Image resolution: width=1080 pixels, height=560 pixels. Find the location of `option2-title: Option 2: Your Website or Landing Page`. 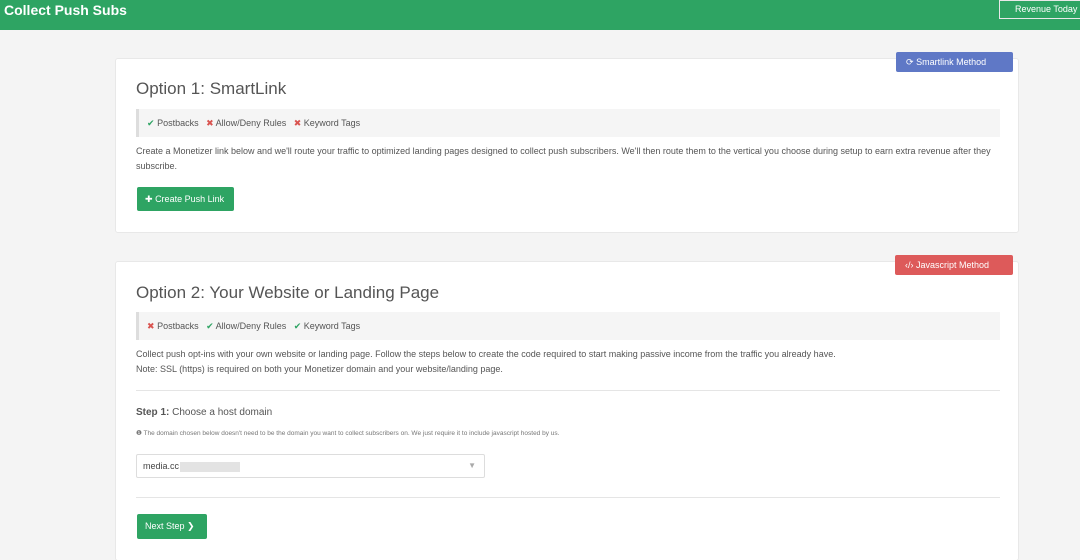

option2-title: Option 2: Your Website or Landing Page is located at coordinates (288, 292).